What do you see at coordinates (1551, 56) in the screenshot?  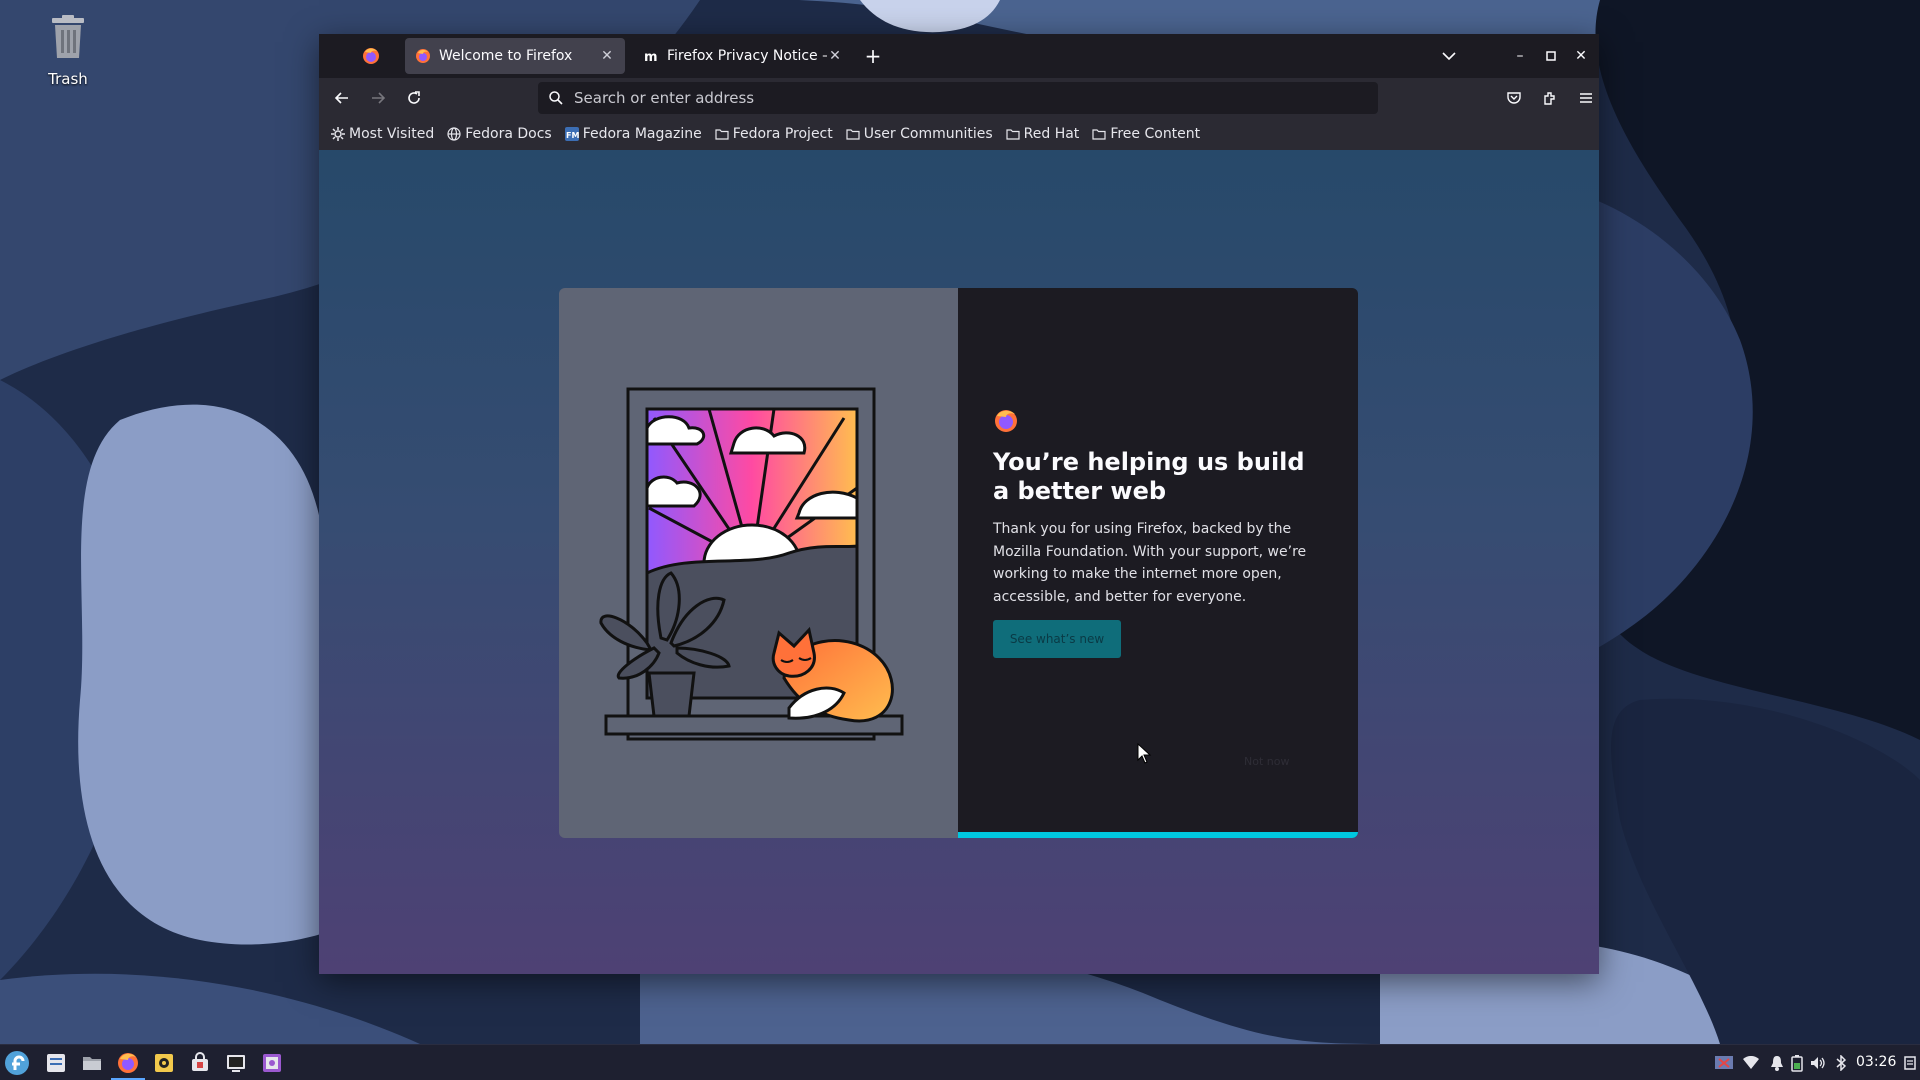 I see `maximize-icon` at bounding box center [1551, 56].